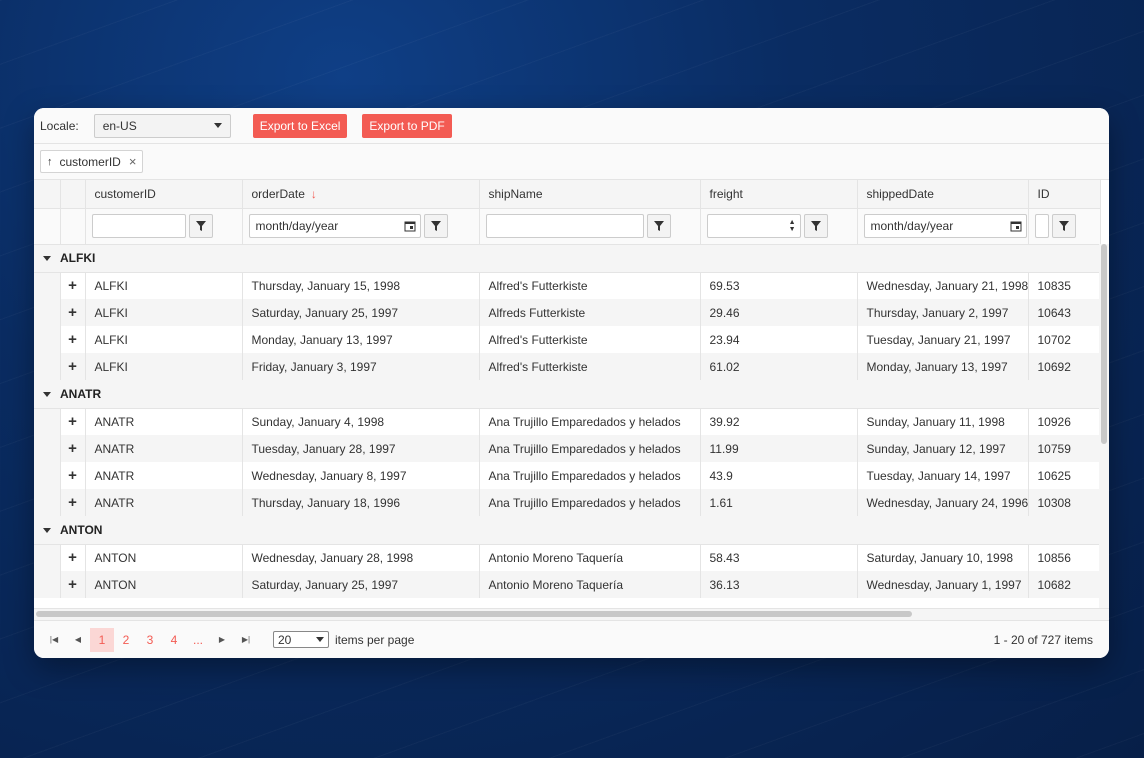  I want to click on filter-input-shipname, so click(564, 226).